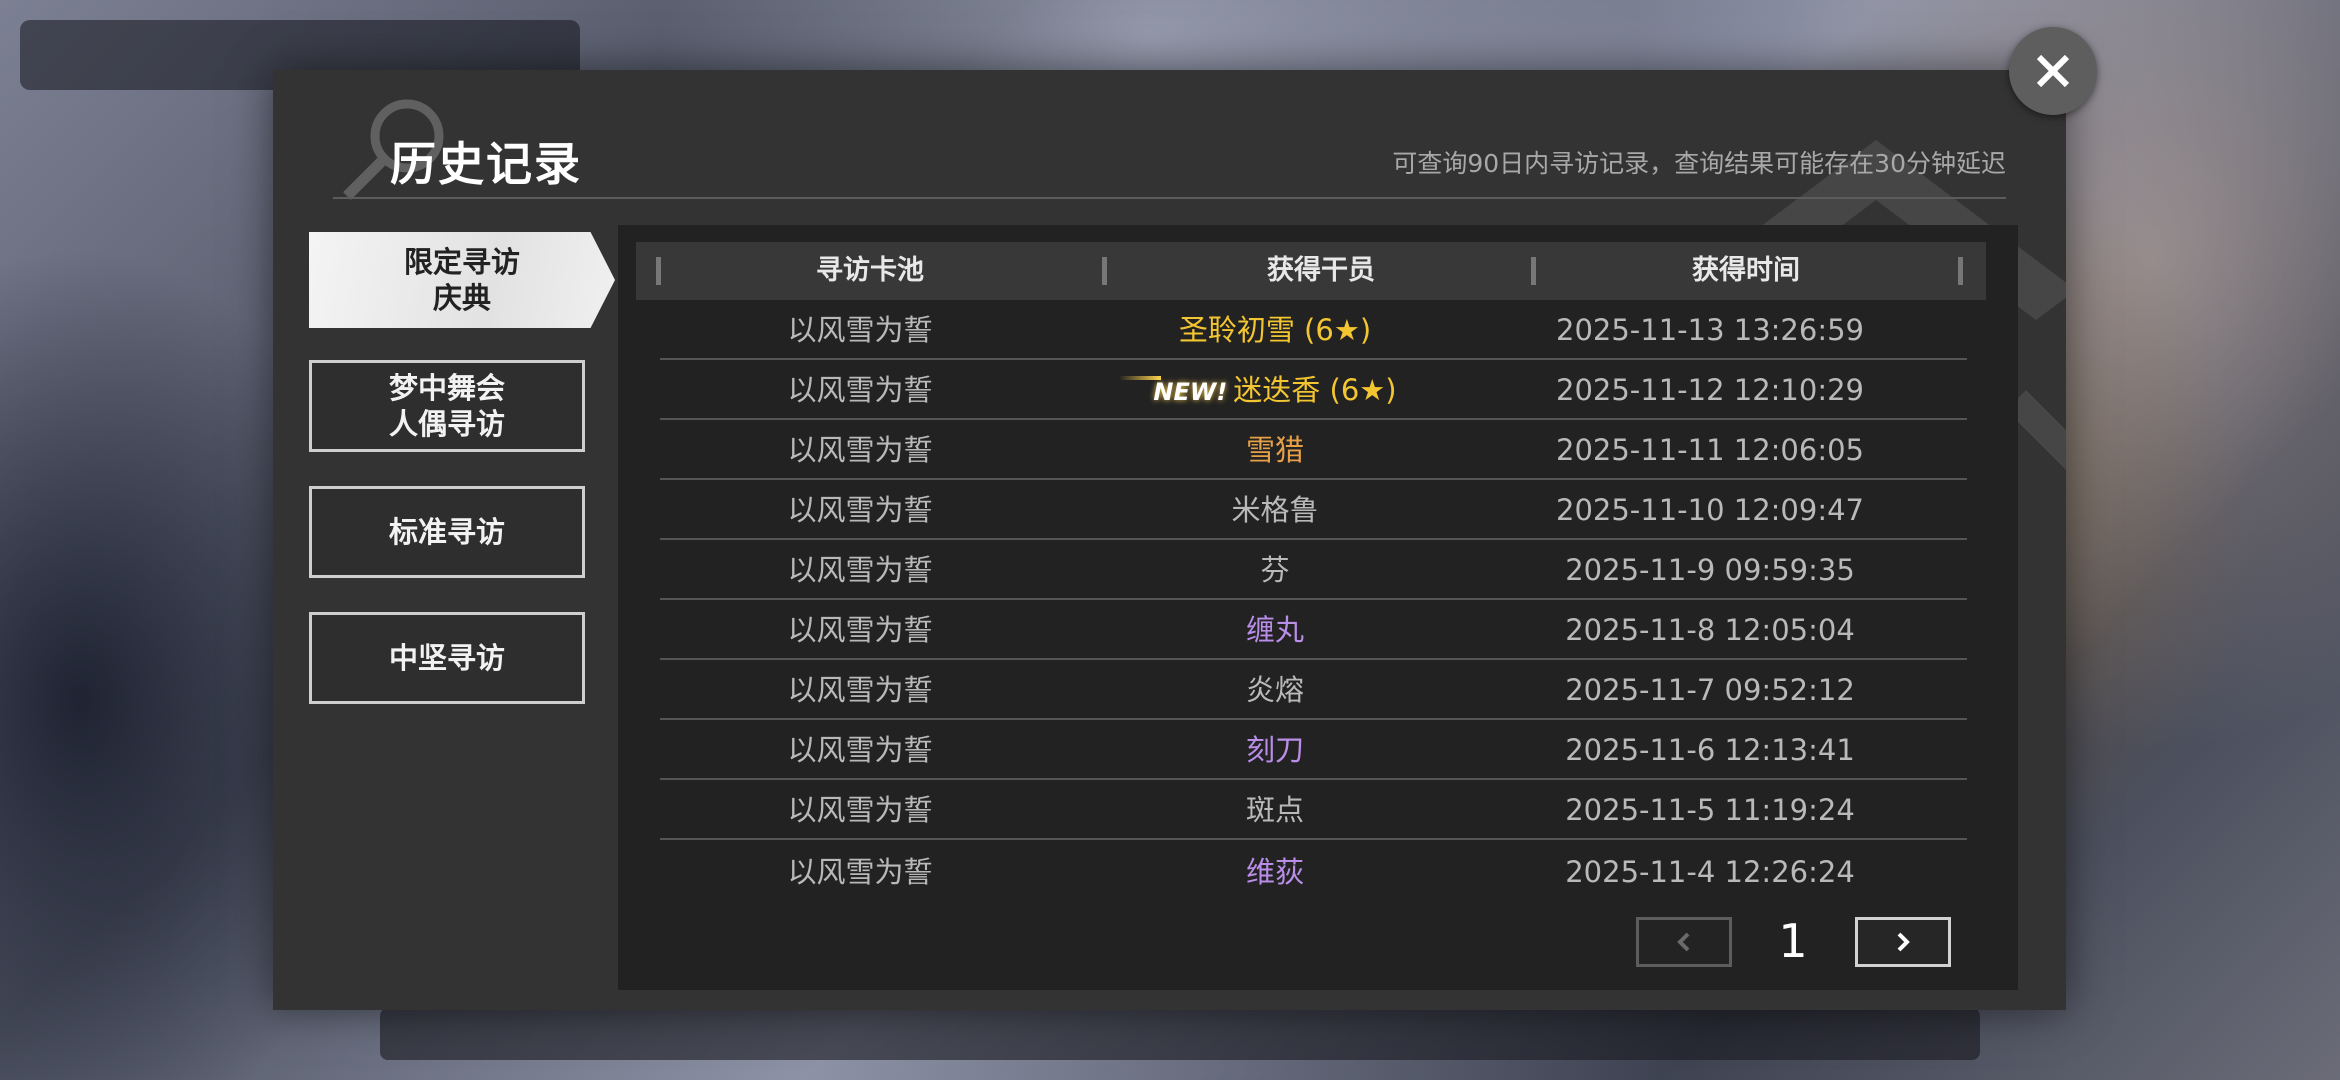 The image size is (2340, 1080). Describe the element at coordinates (1710, 750) in the screenshot. I see `time-cell: 2025-11-6 12:13:41` at that location.